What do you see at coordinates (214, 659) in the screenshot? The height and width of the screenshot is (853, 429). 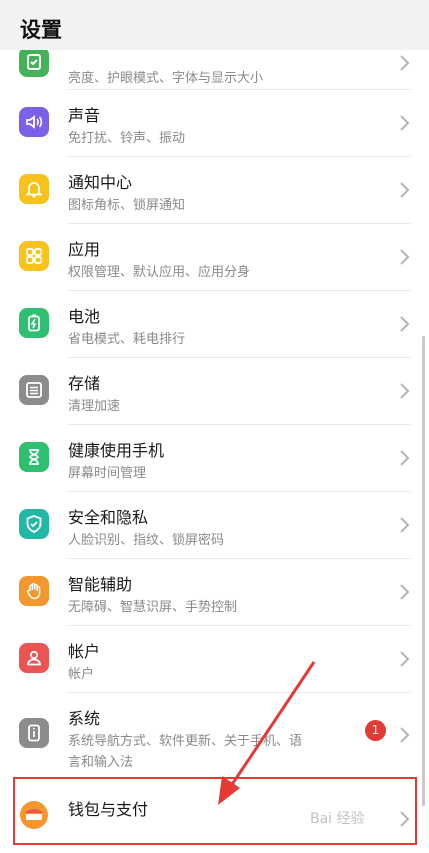 I see `settings-item-account: 帐户 帐户` at bounding box center [214, 659].